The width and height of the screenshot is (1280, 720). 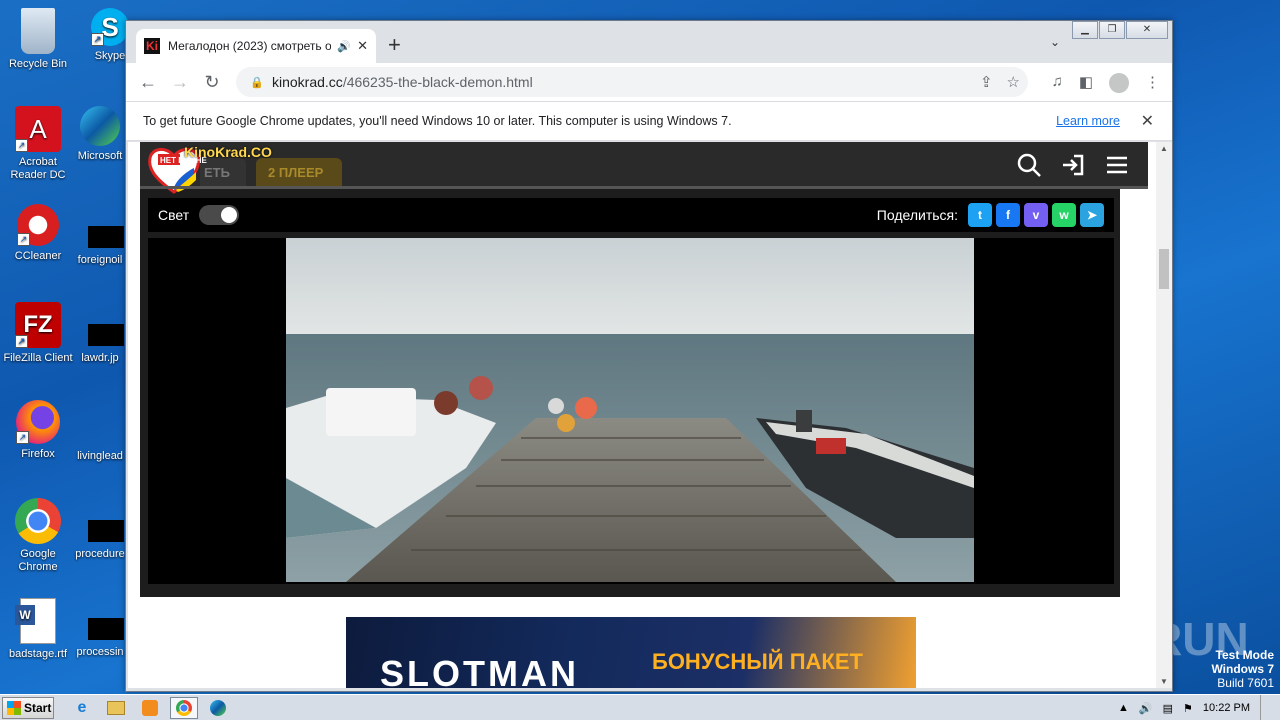 What do you see at coordinates (1013, 82) in the screenshot?
I see `bookmark-star-icon: ☆` at bounding box center [1013, 82].